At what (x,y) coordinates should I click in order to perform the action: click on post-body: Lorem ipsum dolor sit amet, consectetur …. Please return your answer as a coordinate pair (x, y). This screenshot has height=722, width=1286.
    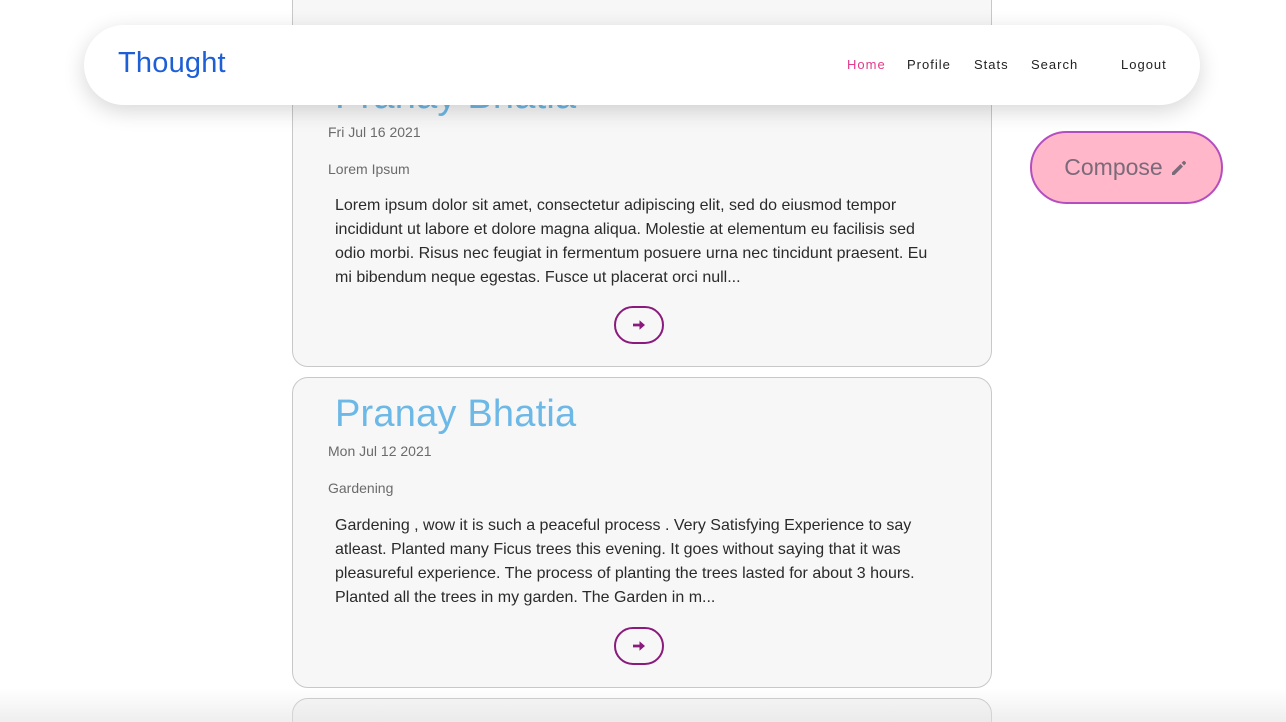
    Looking at the image, I should click on (631, 241).